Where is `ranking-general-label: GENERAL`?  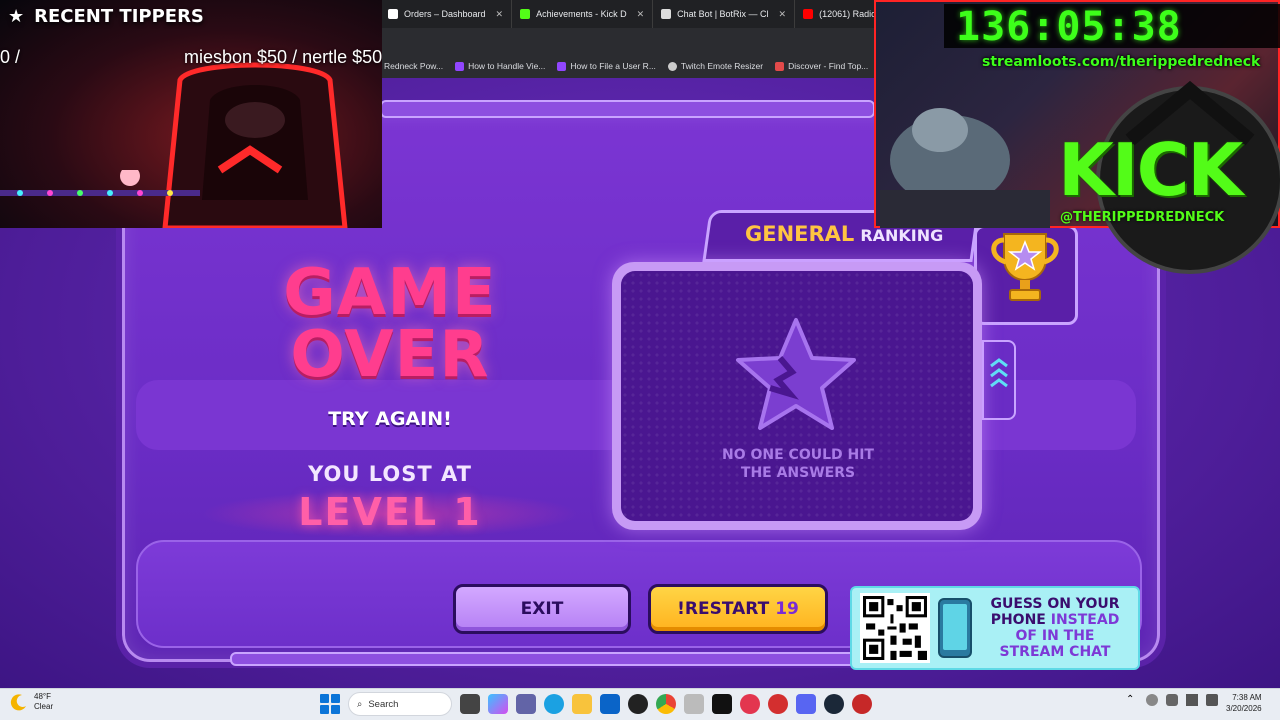 ranking-general-label: GENERAL is located at coordinates (800, 234).